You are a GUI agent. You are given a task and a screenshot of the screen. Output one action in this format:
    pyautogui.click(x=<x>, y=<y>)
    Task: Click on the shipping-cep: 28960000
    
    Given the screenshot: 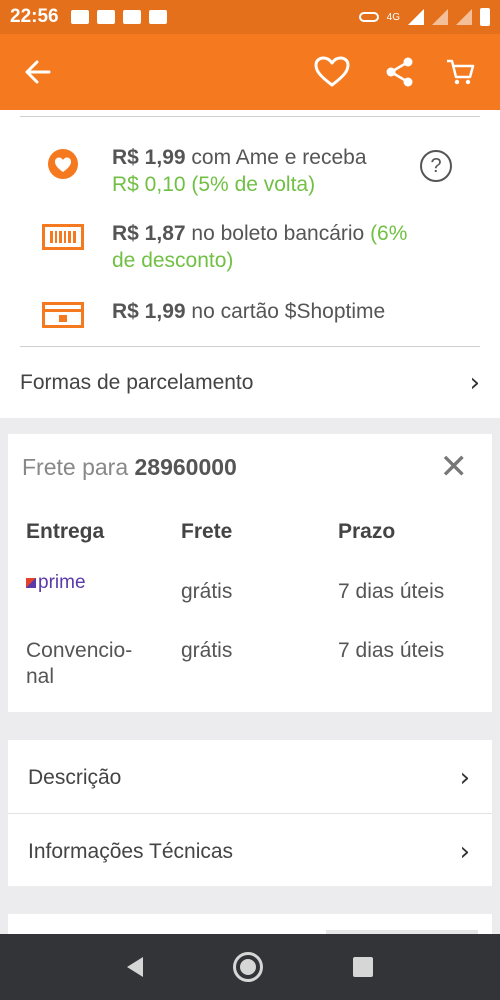 What is the action you would take?
    pyautogui.click(x=185, y=467)
    